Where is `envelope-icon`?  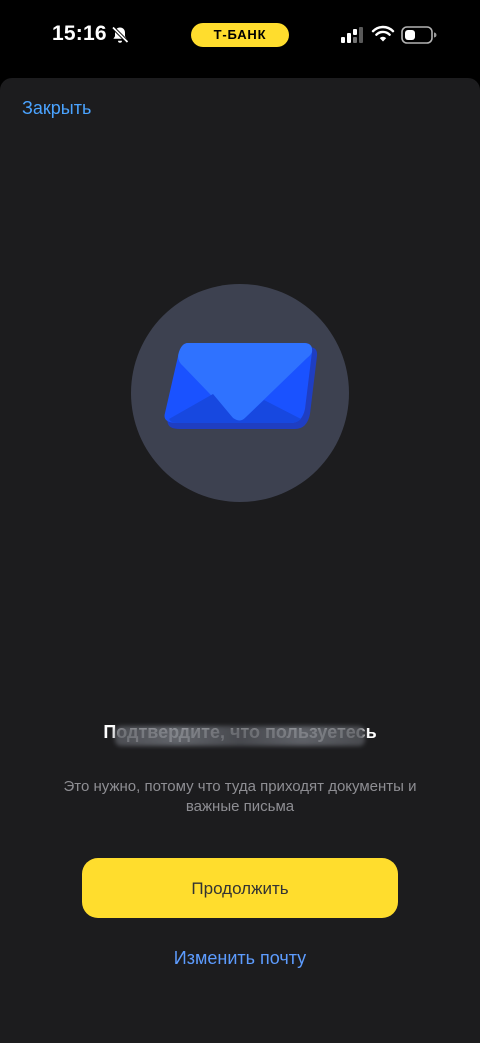
envelope-icon is located at coordinates (241, 386).